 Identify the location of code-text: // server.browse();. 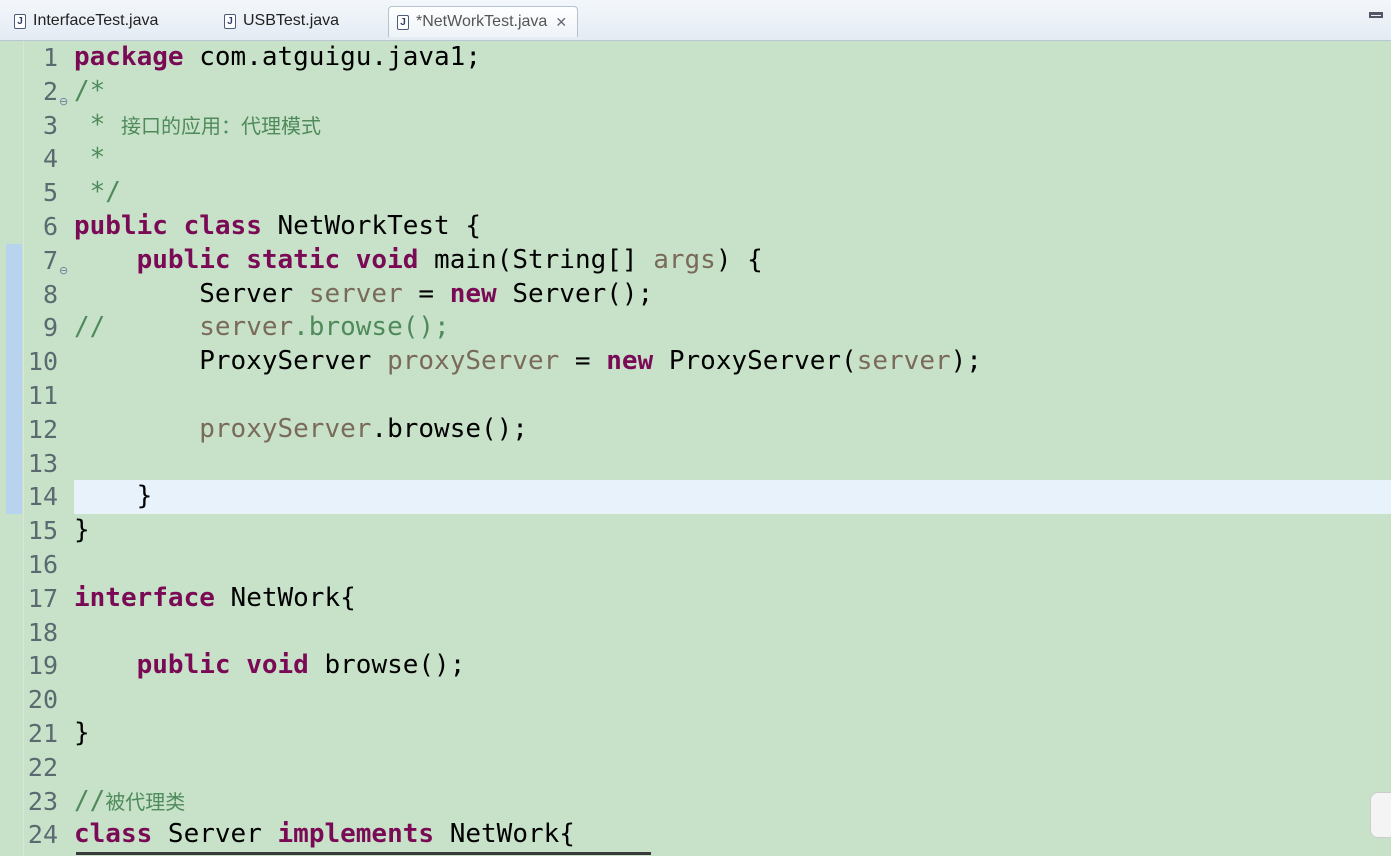
(732, 328).